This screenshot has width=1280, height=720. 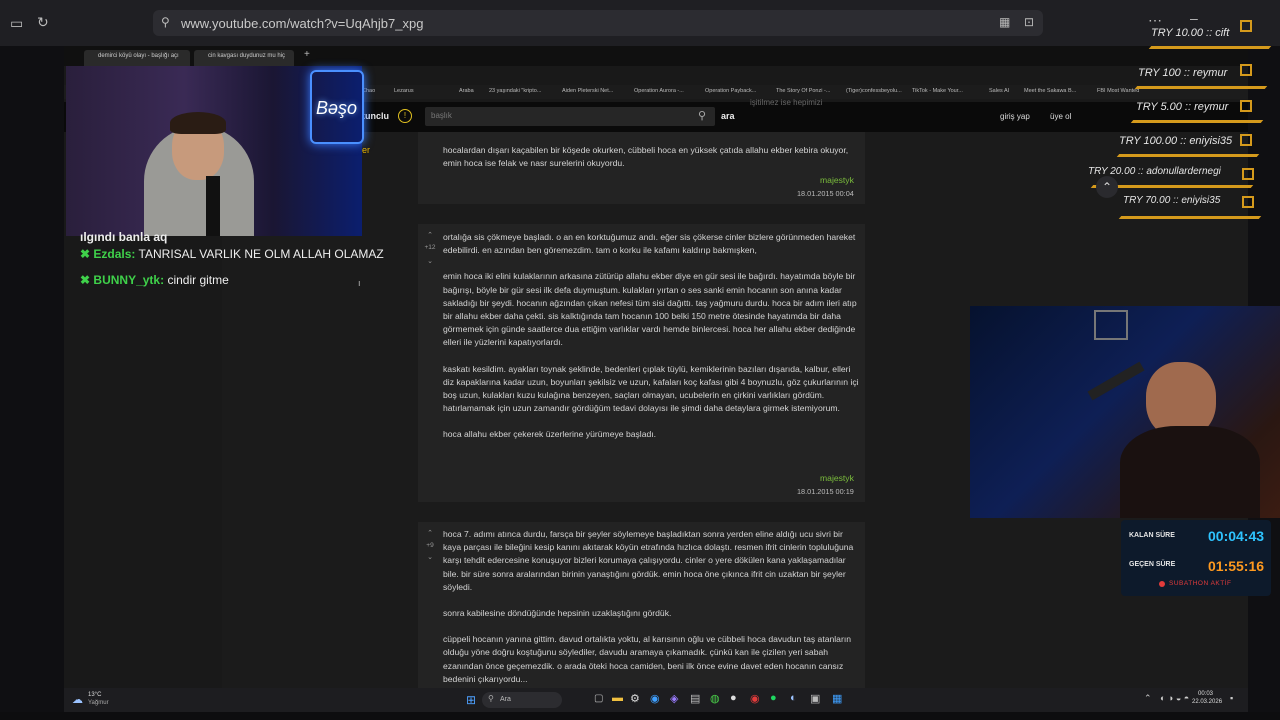 What do you see at coordinates (441, 115) in the screenshot?
I see `search-placeholder: başlık` at bounding box center [441, 115].